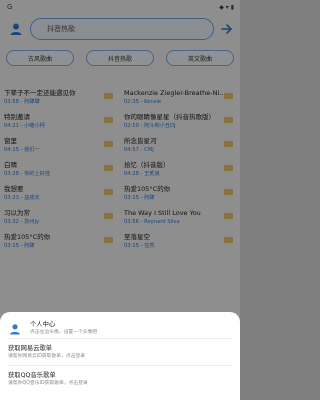 The height and width of the screenshot is (400, 320). What do you see at coordinates (32, 375) in the screenshot?
I see `sheet-item-title: 获取QQ音乐歌单` at bounding box center [32, 375].